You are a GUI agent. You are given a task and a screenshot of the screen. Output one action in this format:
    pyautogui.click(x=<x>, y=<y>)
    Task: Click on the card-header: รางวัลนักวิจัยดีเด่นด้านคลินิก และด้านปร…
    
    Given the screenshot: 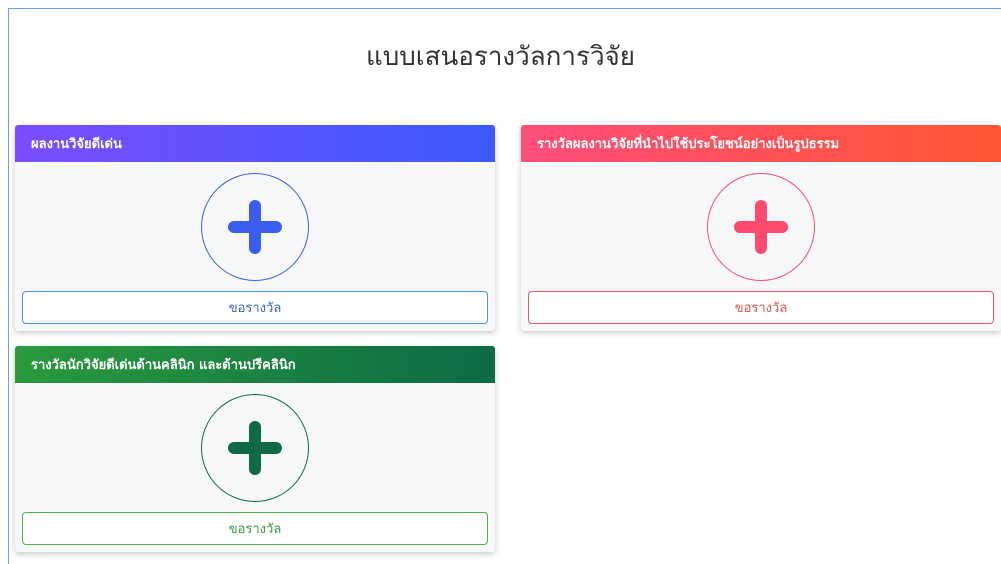 What is the action you would take?
    pyautogui.click(x=255, y=364)
    